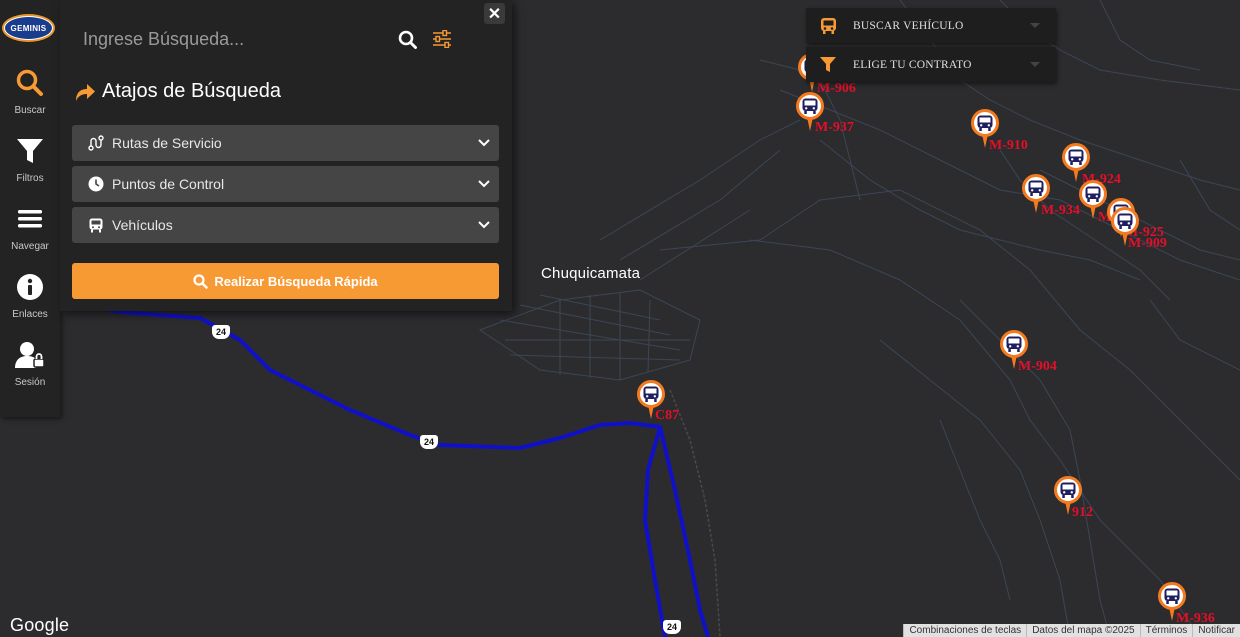 This screenshot has width=1240, height=637. Describe the element at coordinates (1166, 630) in the screenshot. I see `terms-link: Términos` at that location.